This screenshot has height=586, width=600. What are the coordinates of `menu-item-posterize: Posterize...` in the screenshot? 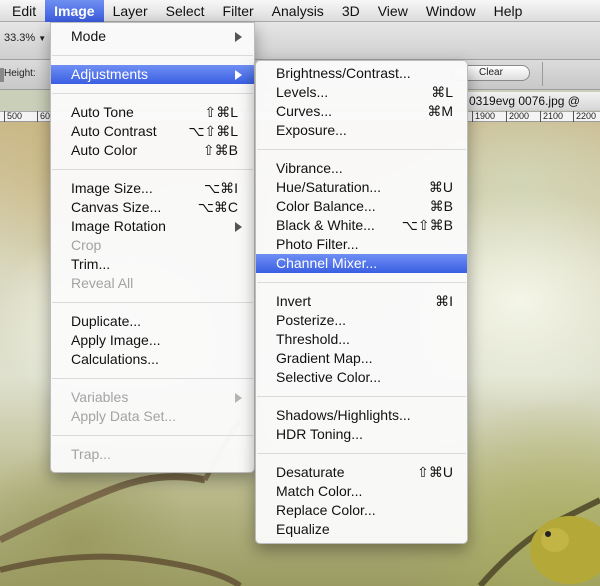 It's located at (361, 320).